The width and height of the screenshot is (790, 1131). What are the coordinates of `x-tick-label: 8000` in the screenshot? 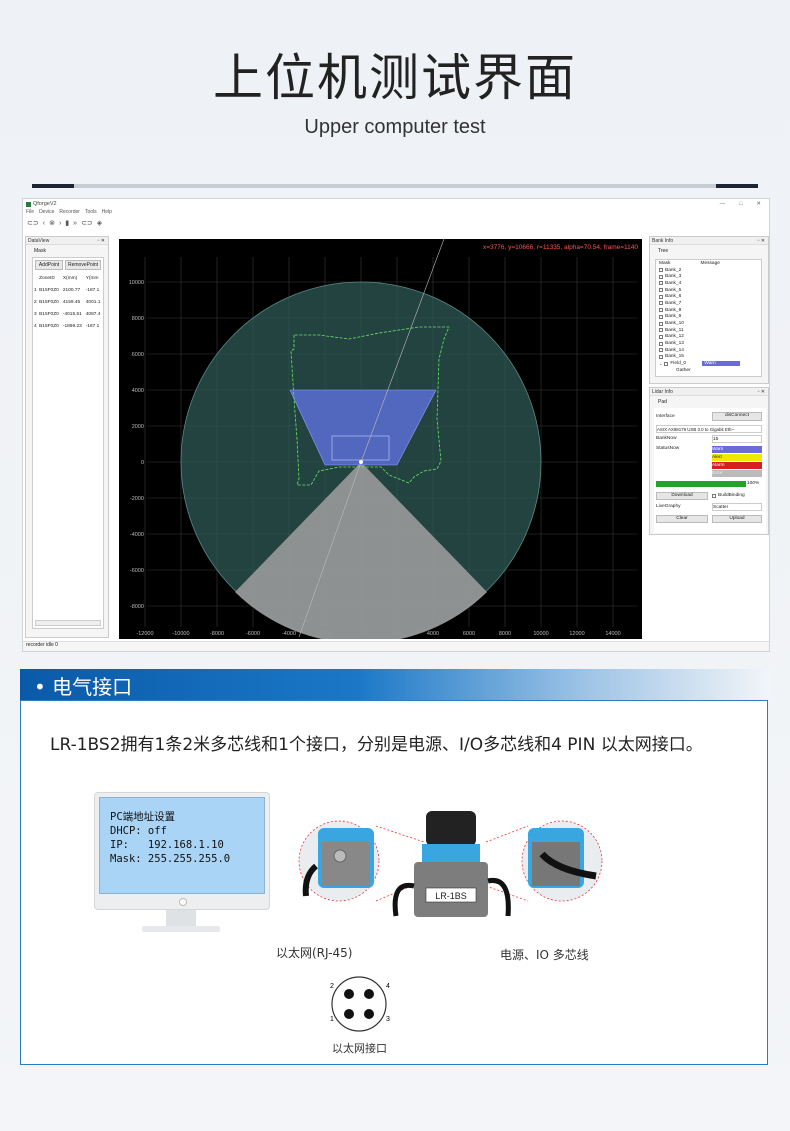 It's located at (505, 634).